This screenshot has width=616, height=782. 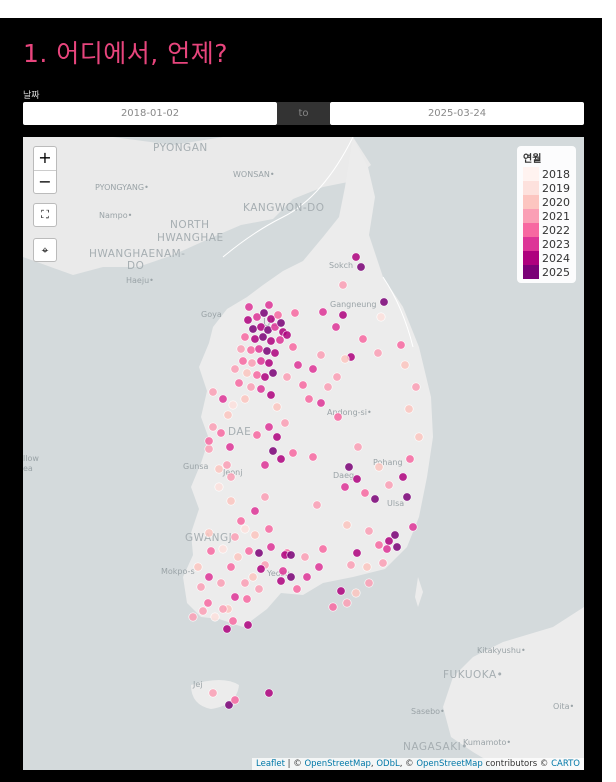 I want to click on fullscreen-button: ⛶, so click(x=45, y=215).